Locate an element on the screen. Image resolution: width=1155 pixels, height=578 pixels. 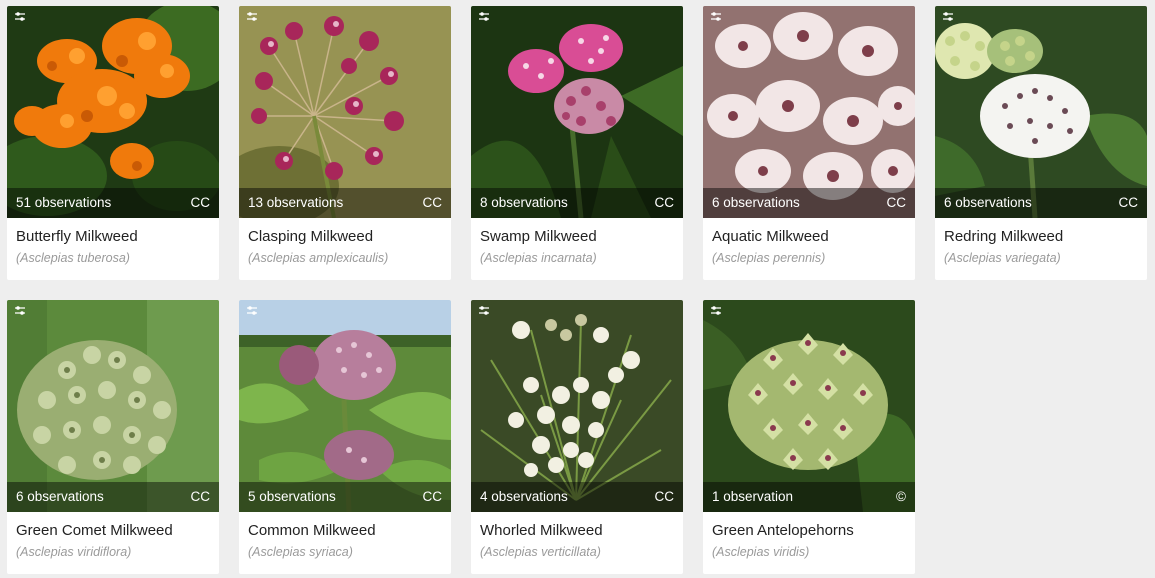
common-name: Common Milkweed is located at coordinates (312, 530).